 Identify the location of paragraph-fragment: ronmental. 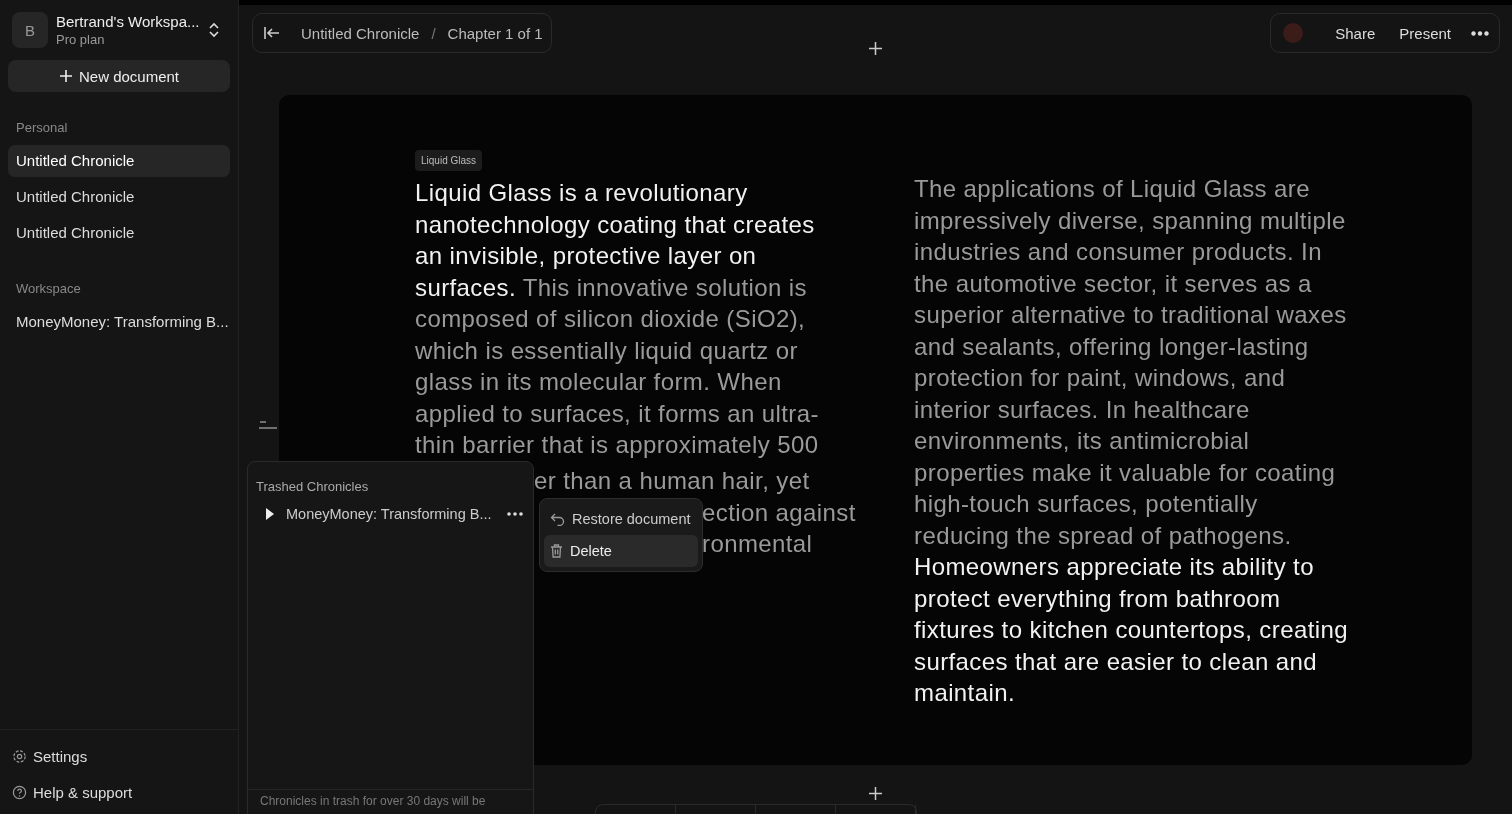
(757, 544).